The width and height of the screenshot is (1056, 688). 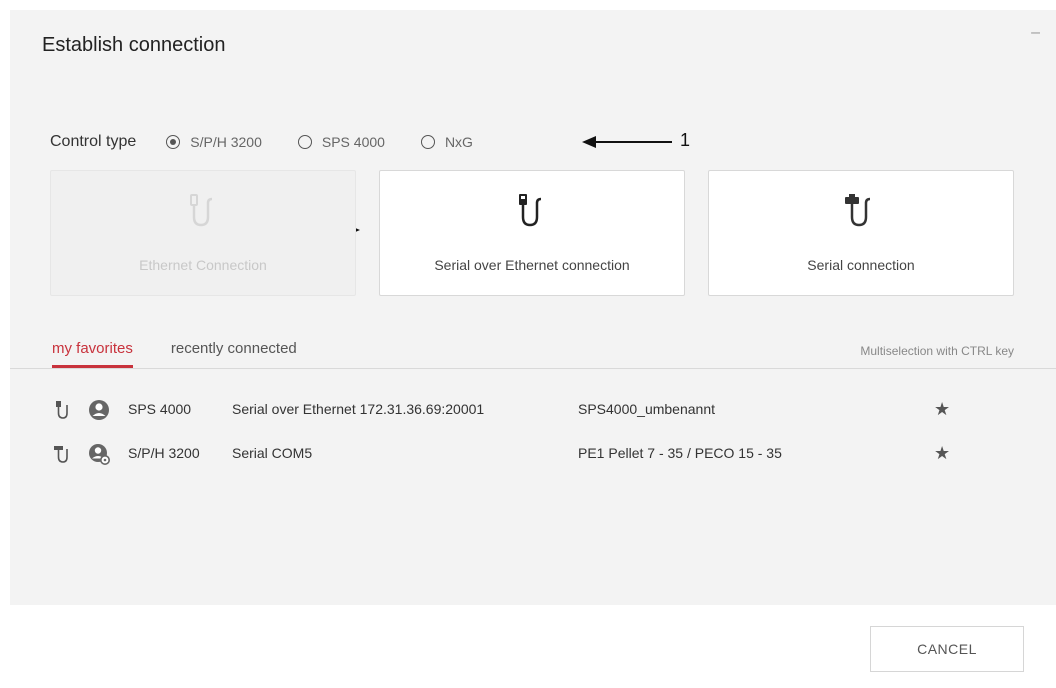 What do you see at coordinates (937, 351) in the screenshot?
I see `multiselection-hint: Multiselection with CTRL key` at bounding box center [937, 351].